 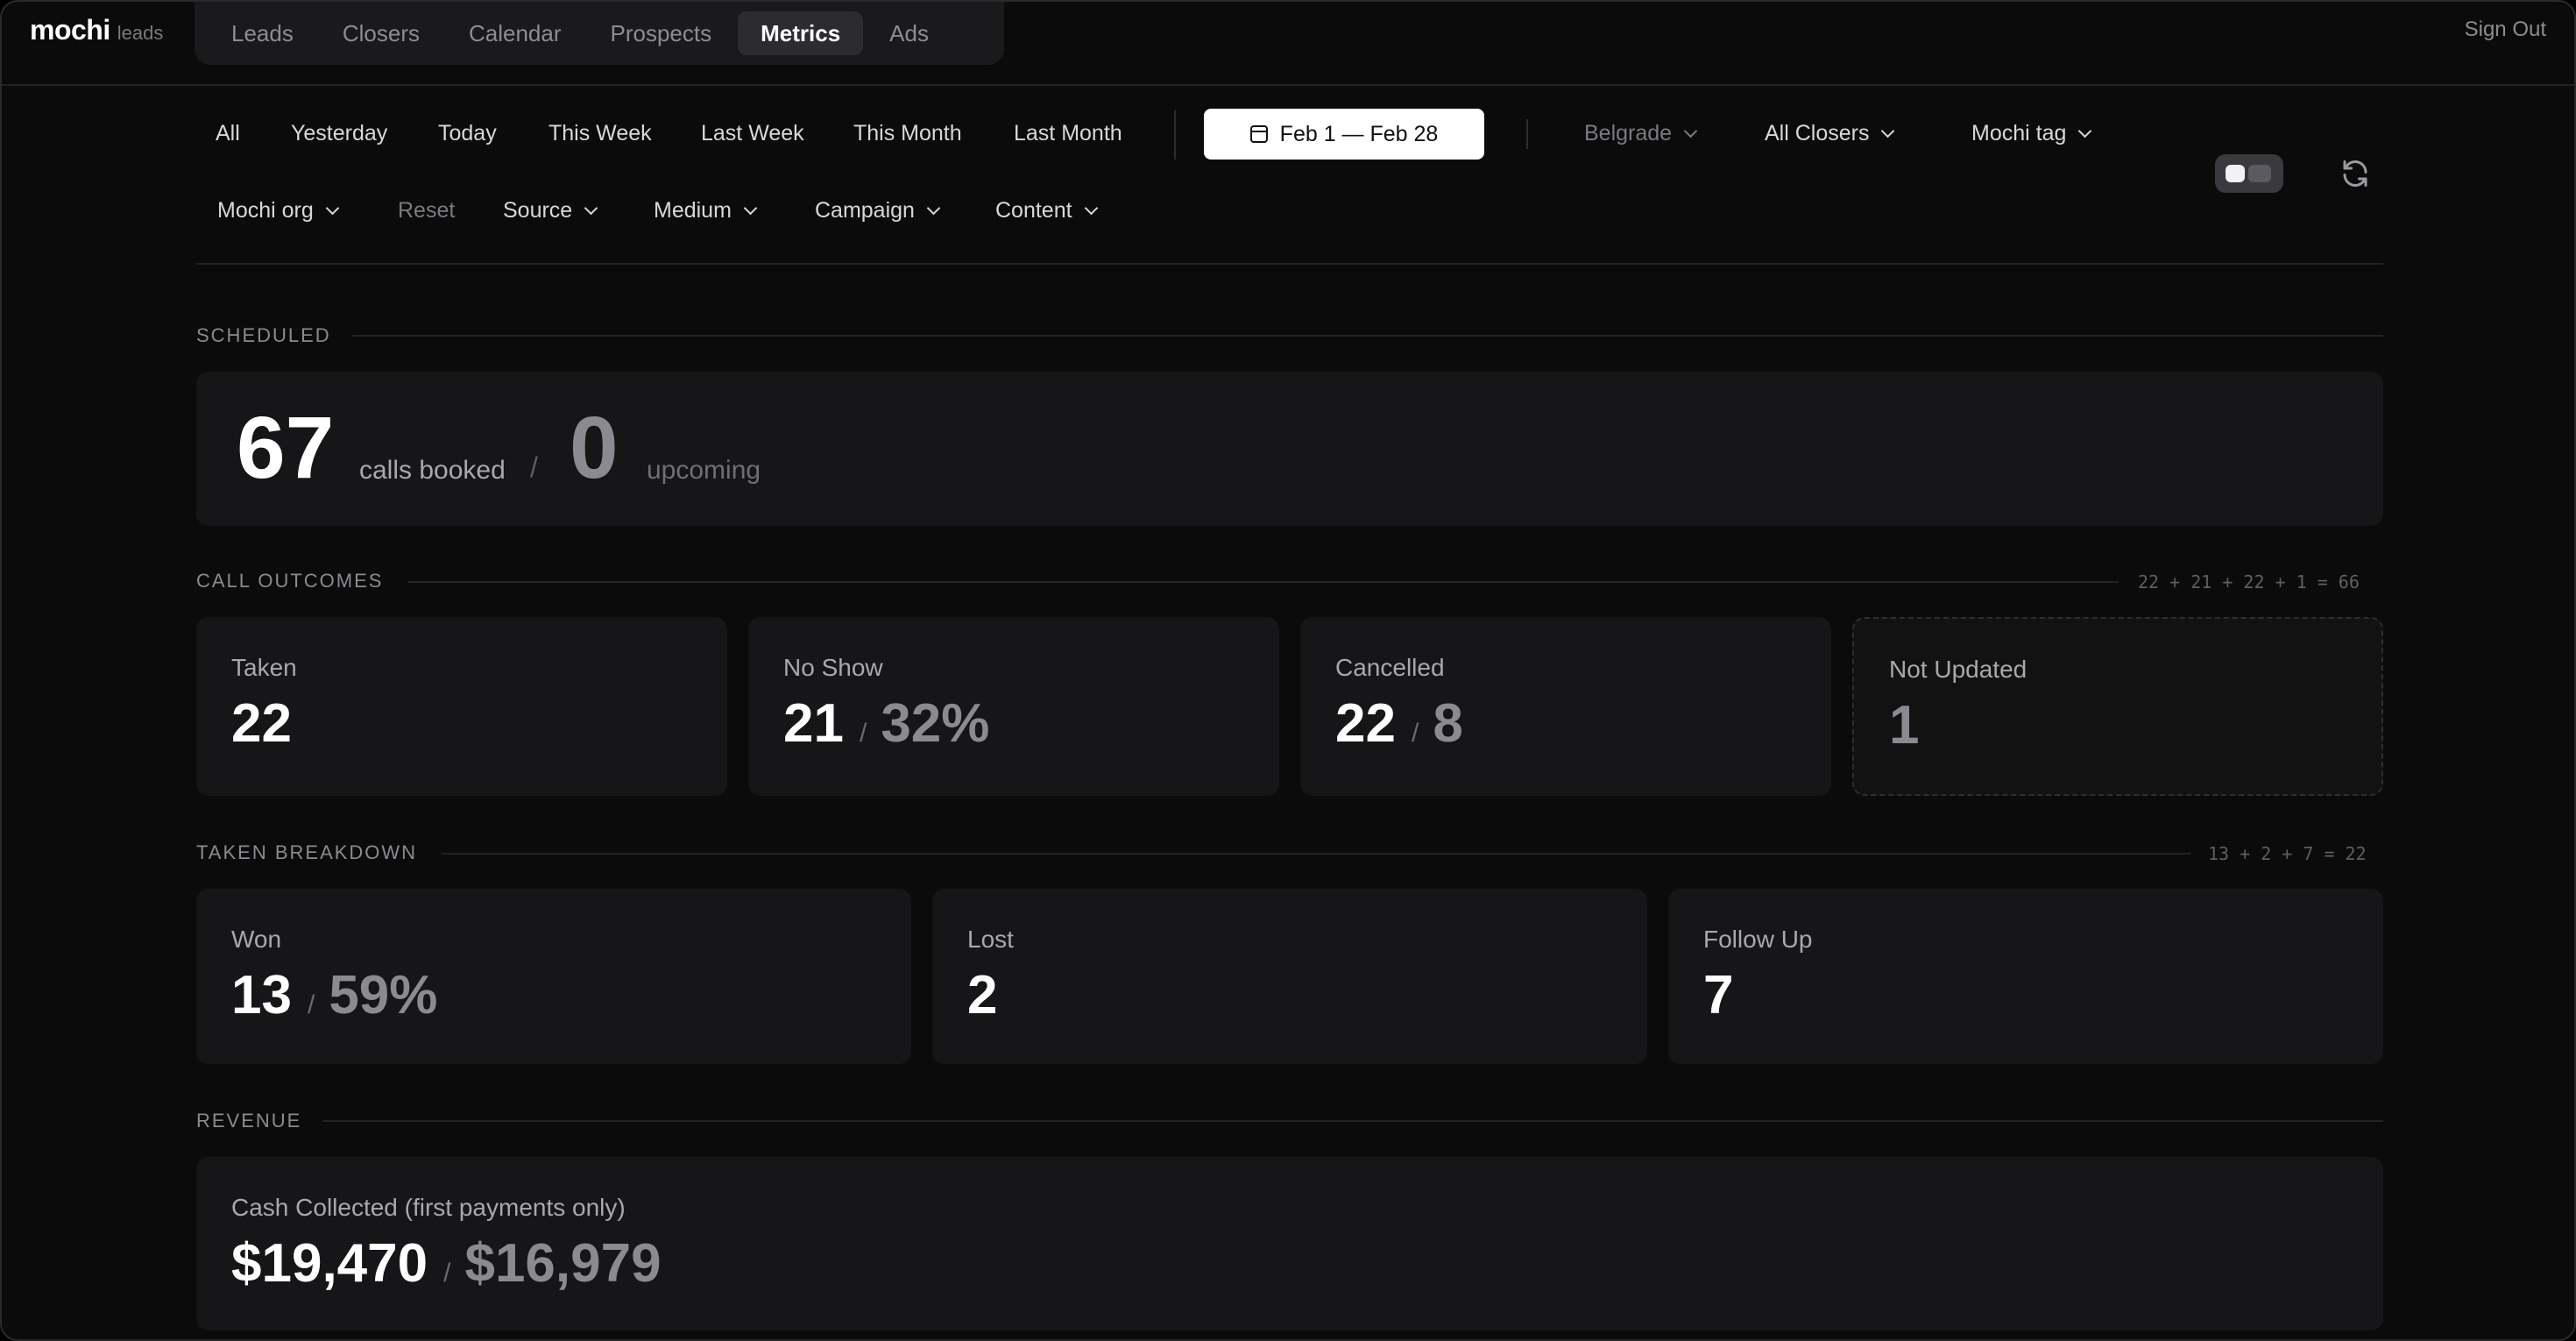 I want to click on won-card: Won 13 / 59%, so click(x=553, y=976).